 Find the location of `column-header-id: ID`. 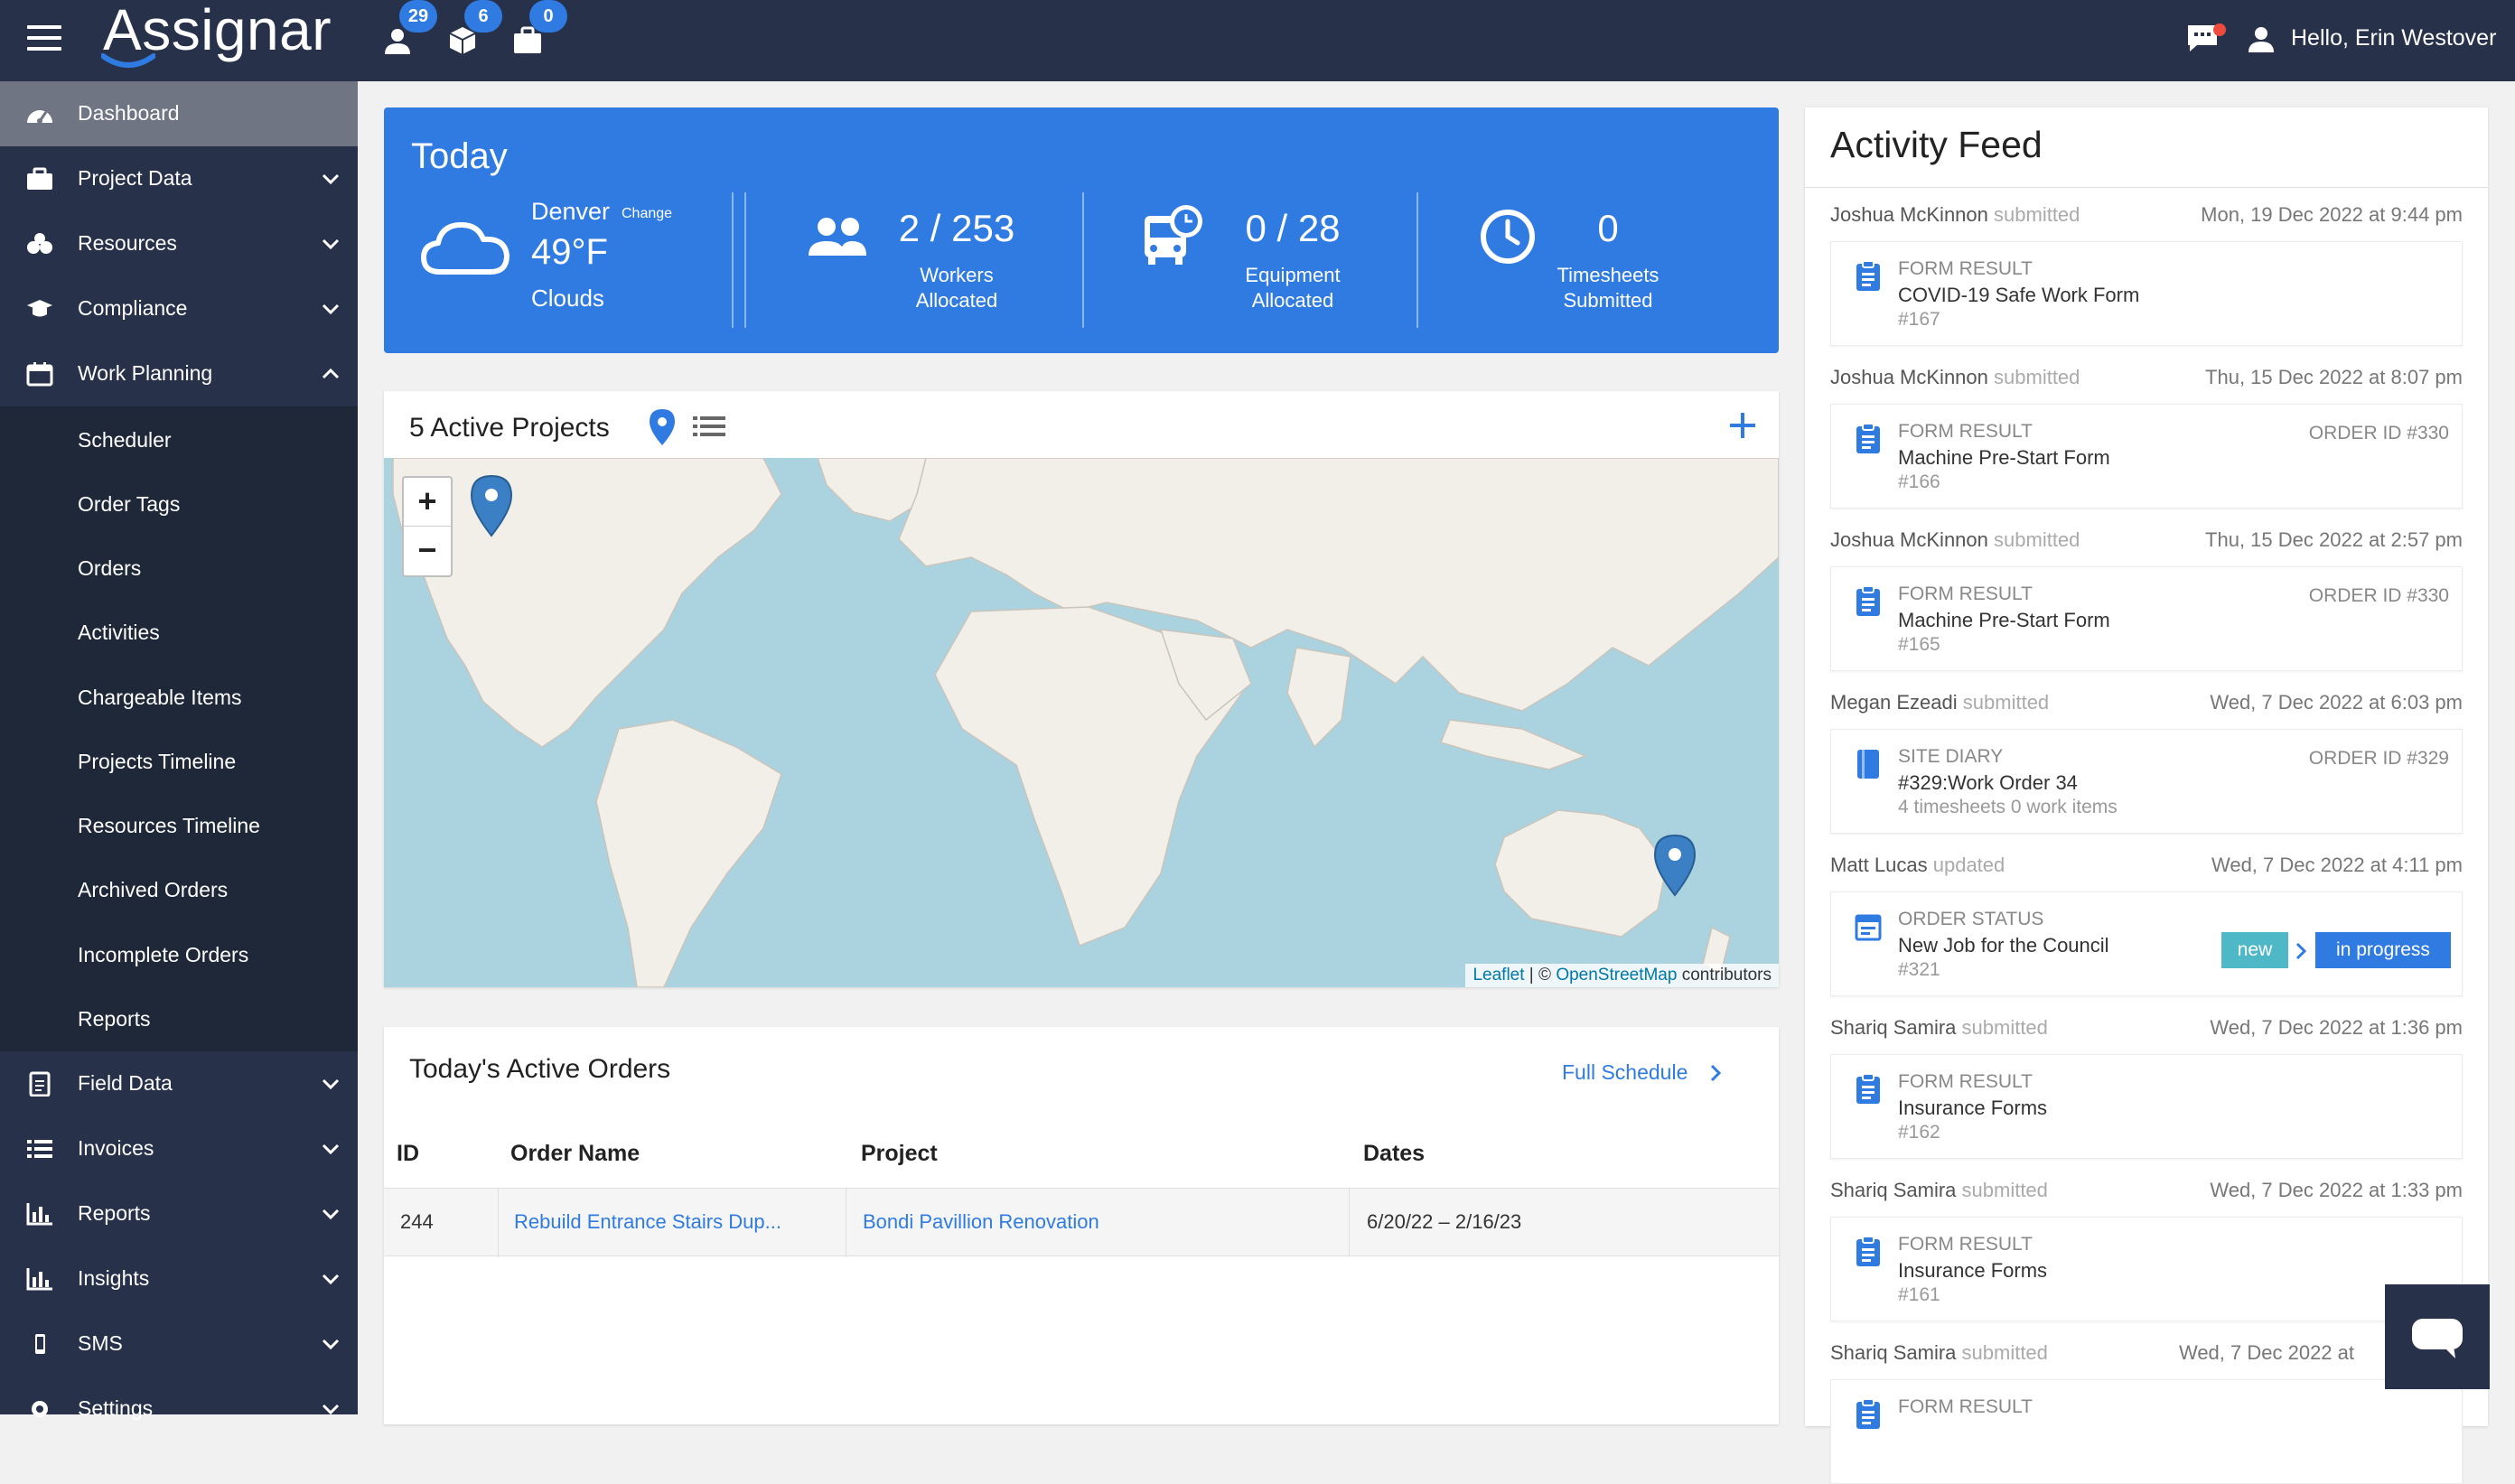

column-header-id: ID is located at coordinates (408, 1154).